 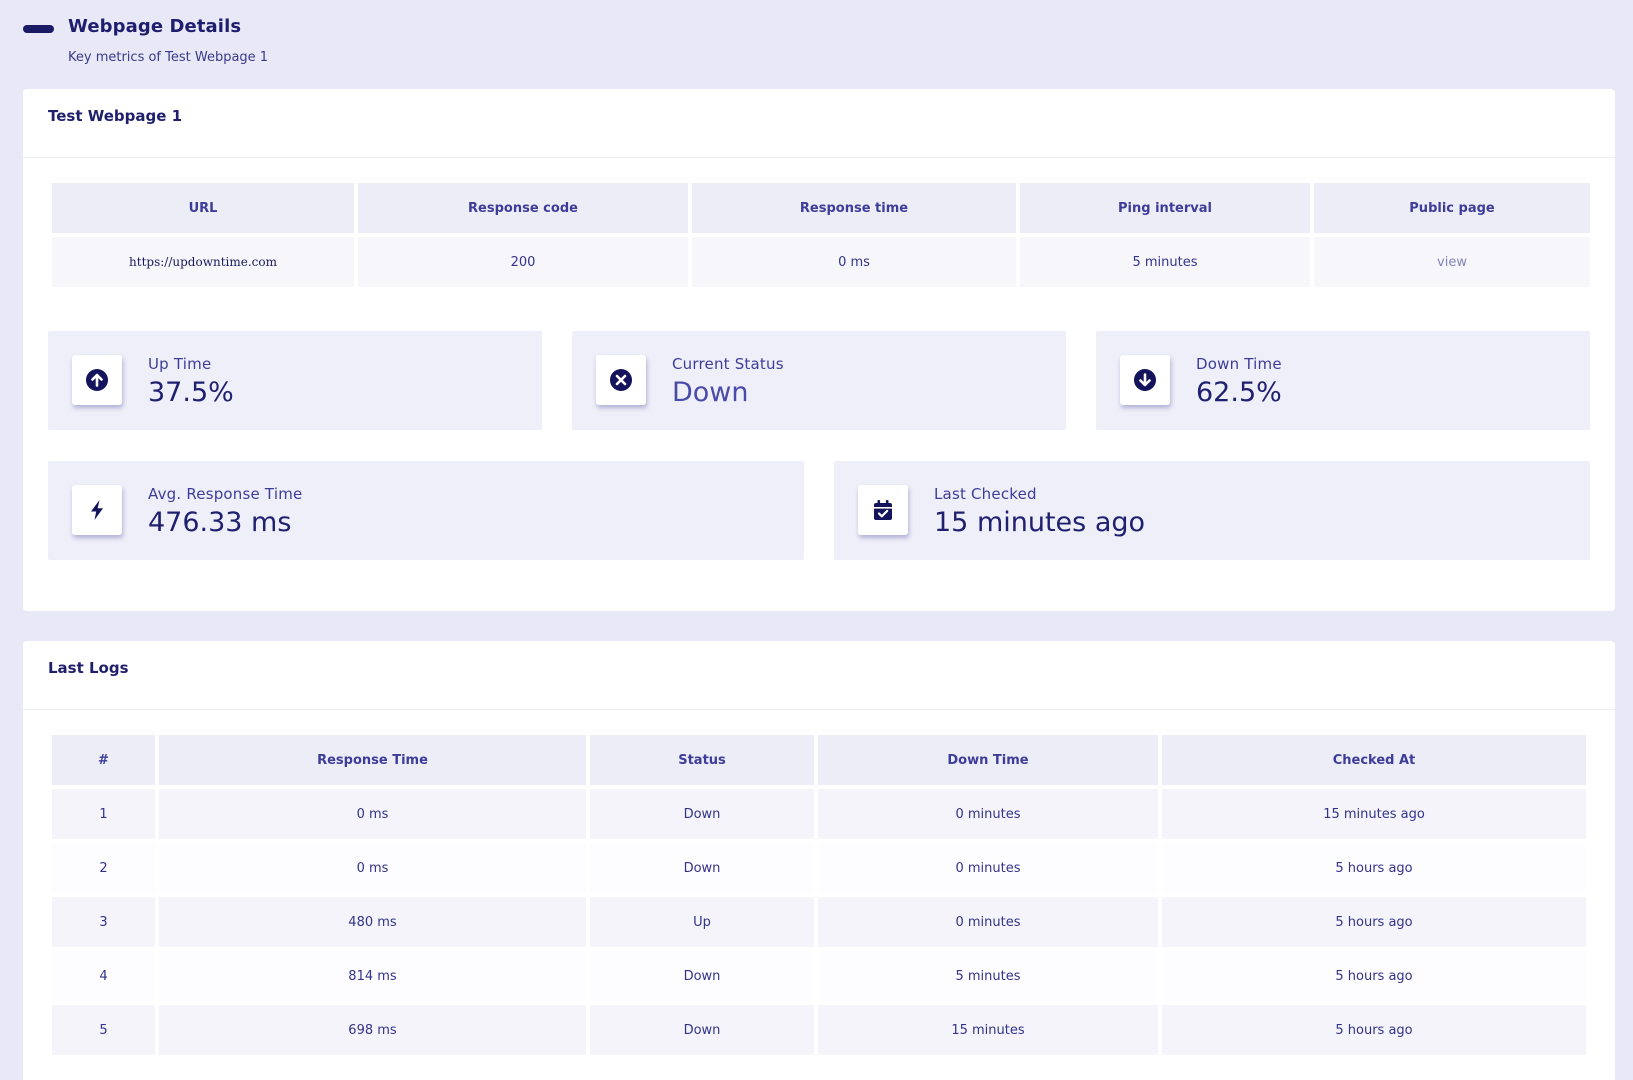 I want to click on log-index: 4, so click(x=103, y=976).